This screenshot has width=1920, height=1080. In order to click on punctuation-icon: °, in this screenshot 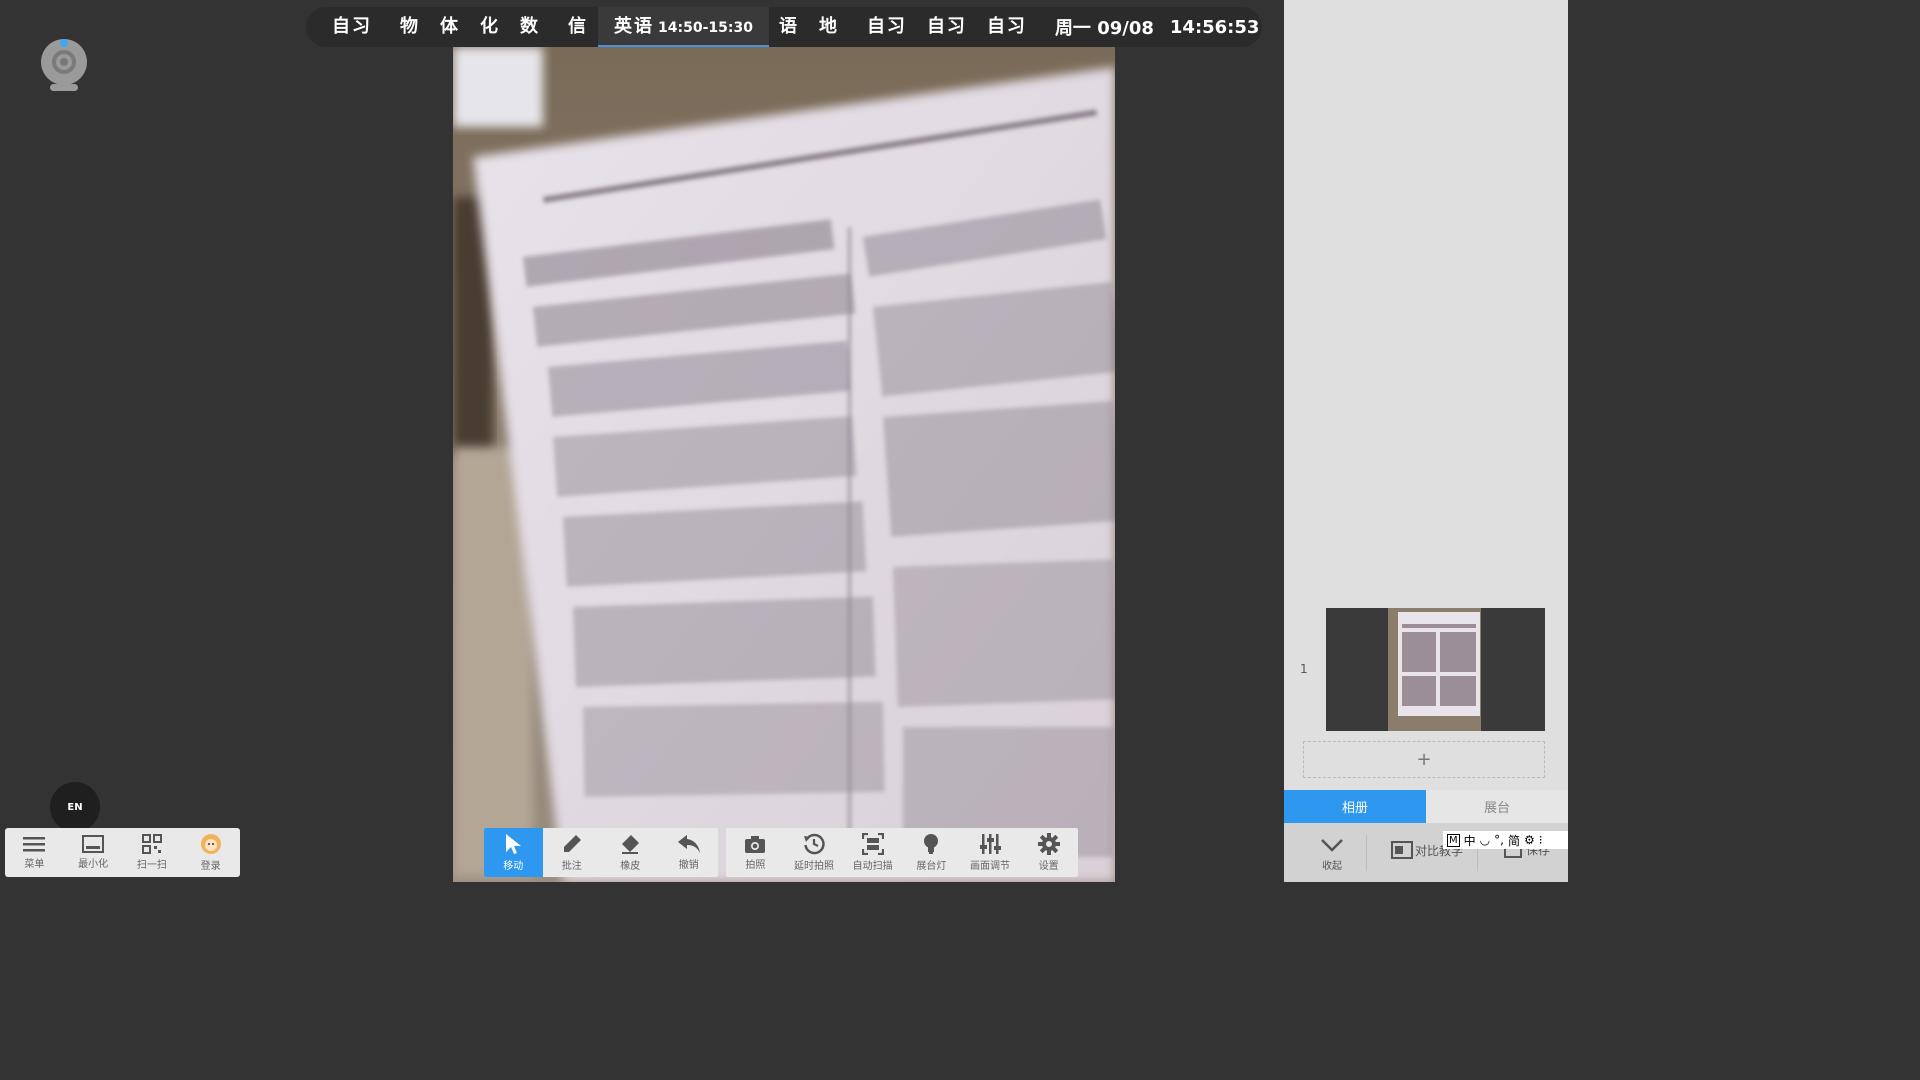, I will do `click(1499, 840)`.